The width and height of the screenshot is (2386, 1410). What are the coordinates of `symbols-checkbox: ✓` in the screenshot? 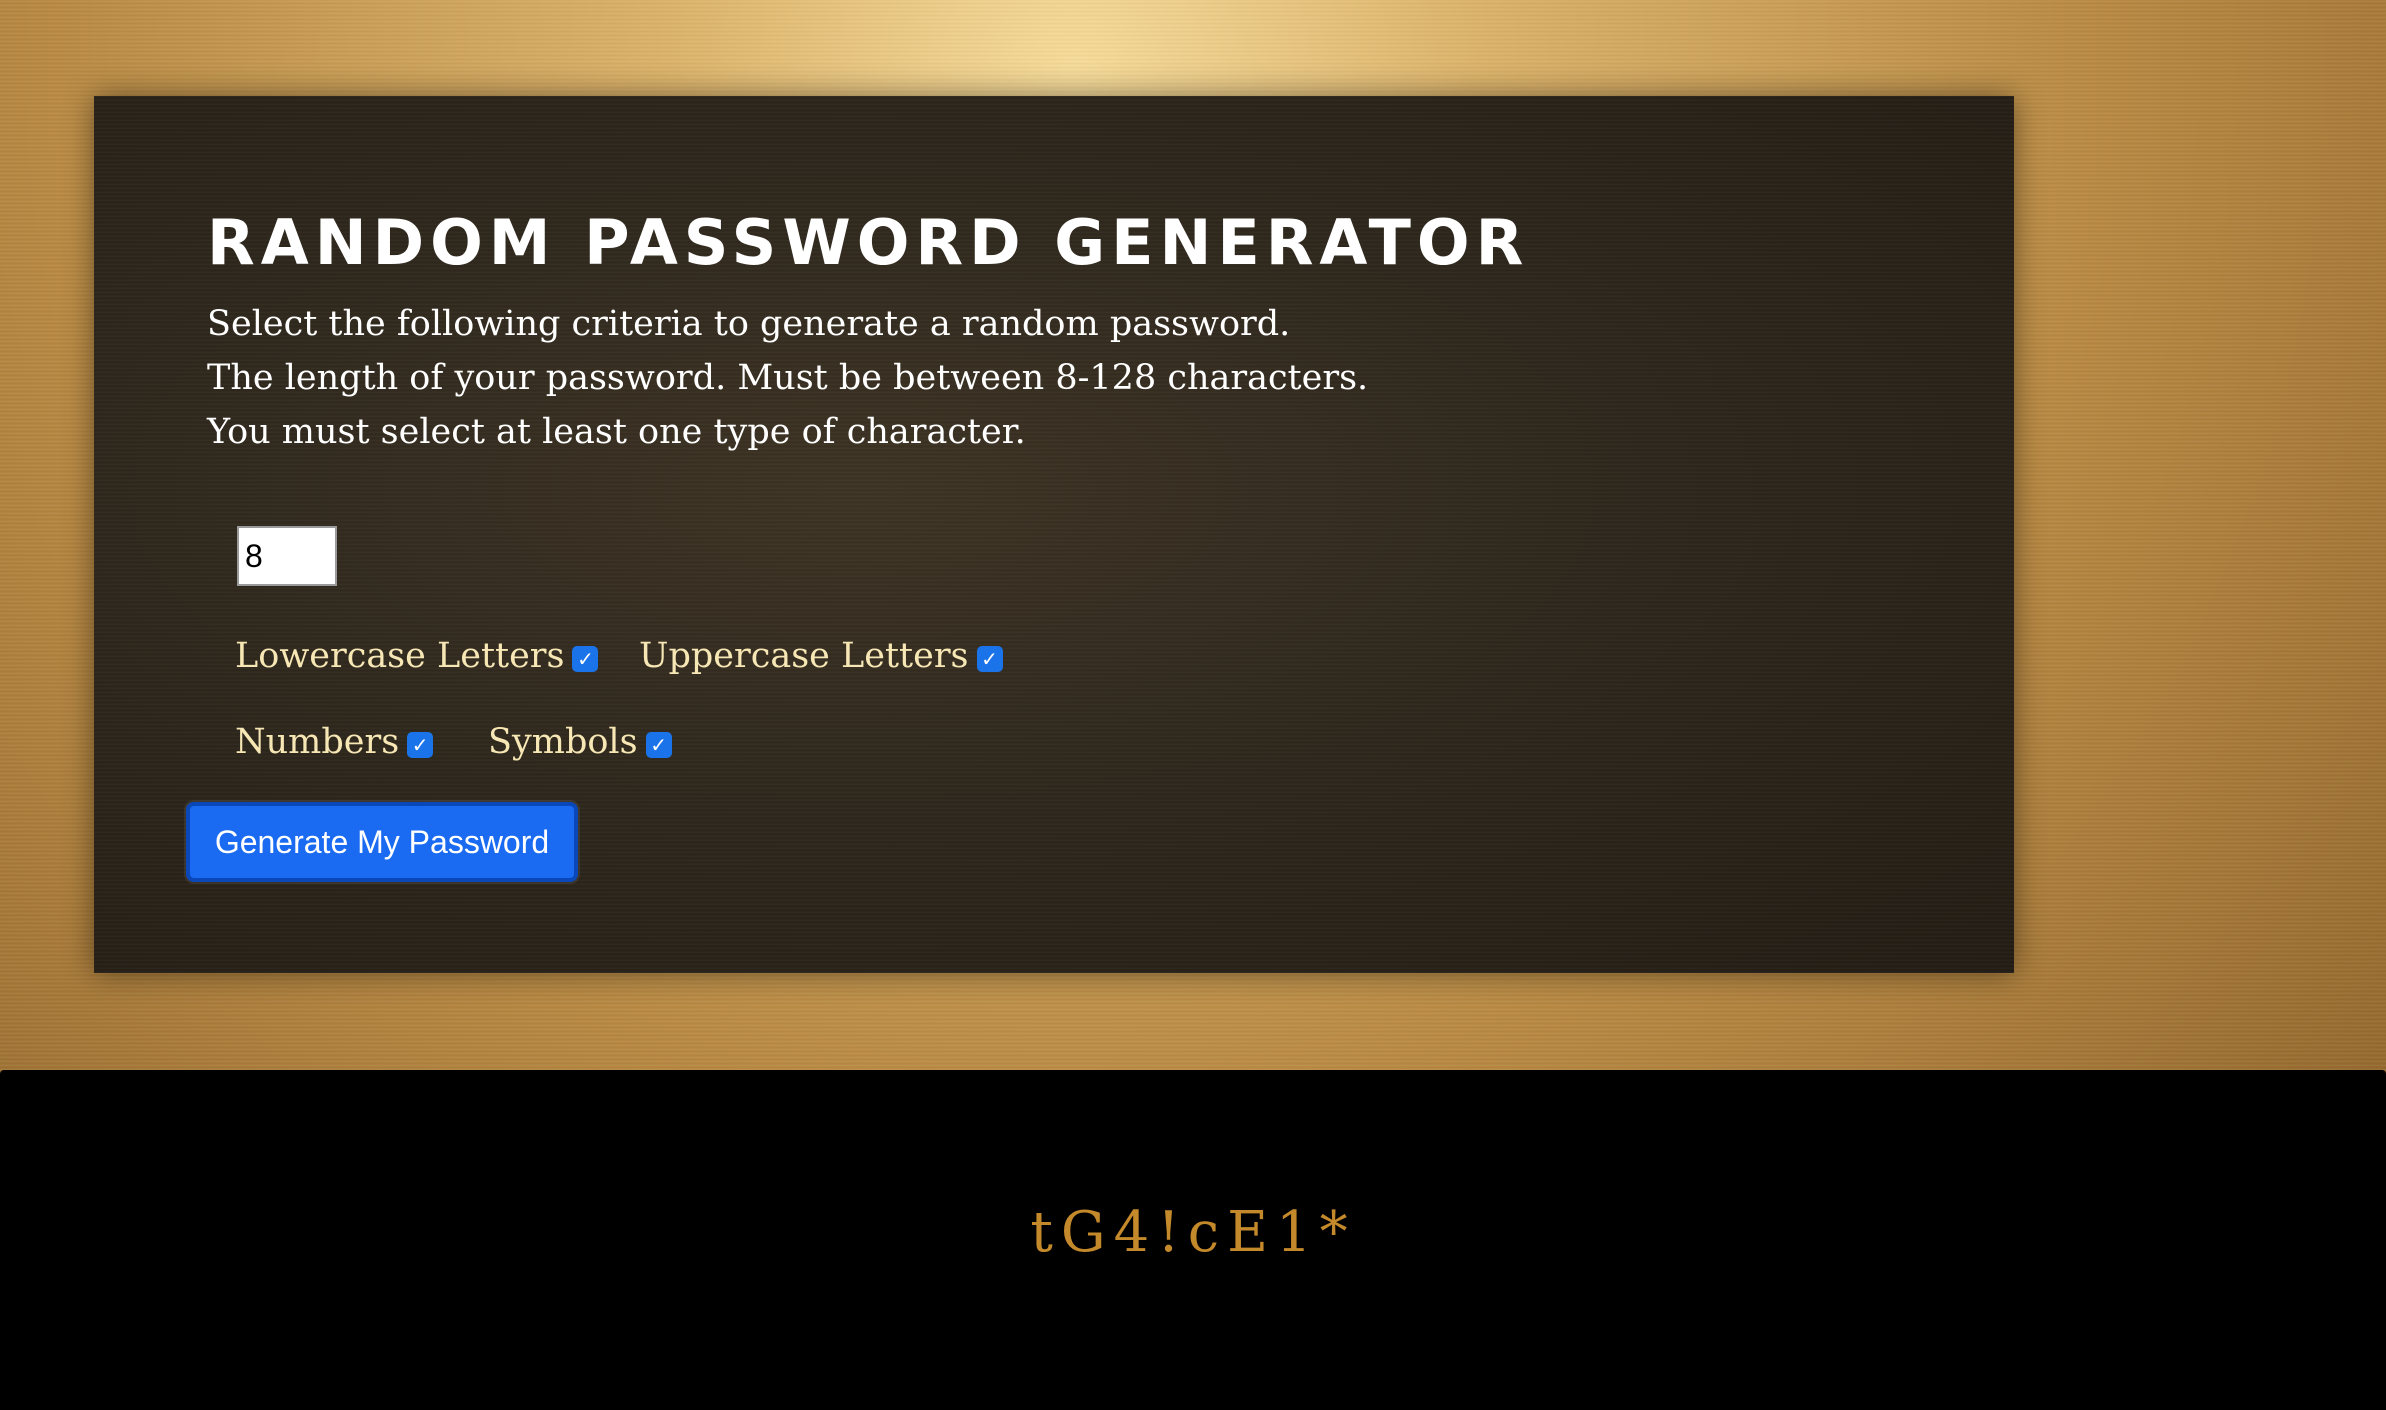 It's located at (658, 745).